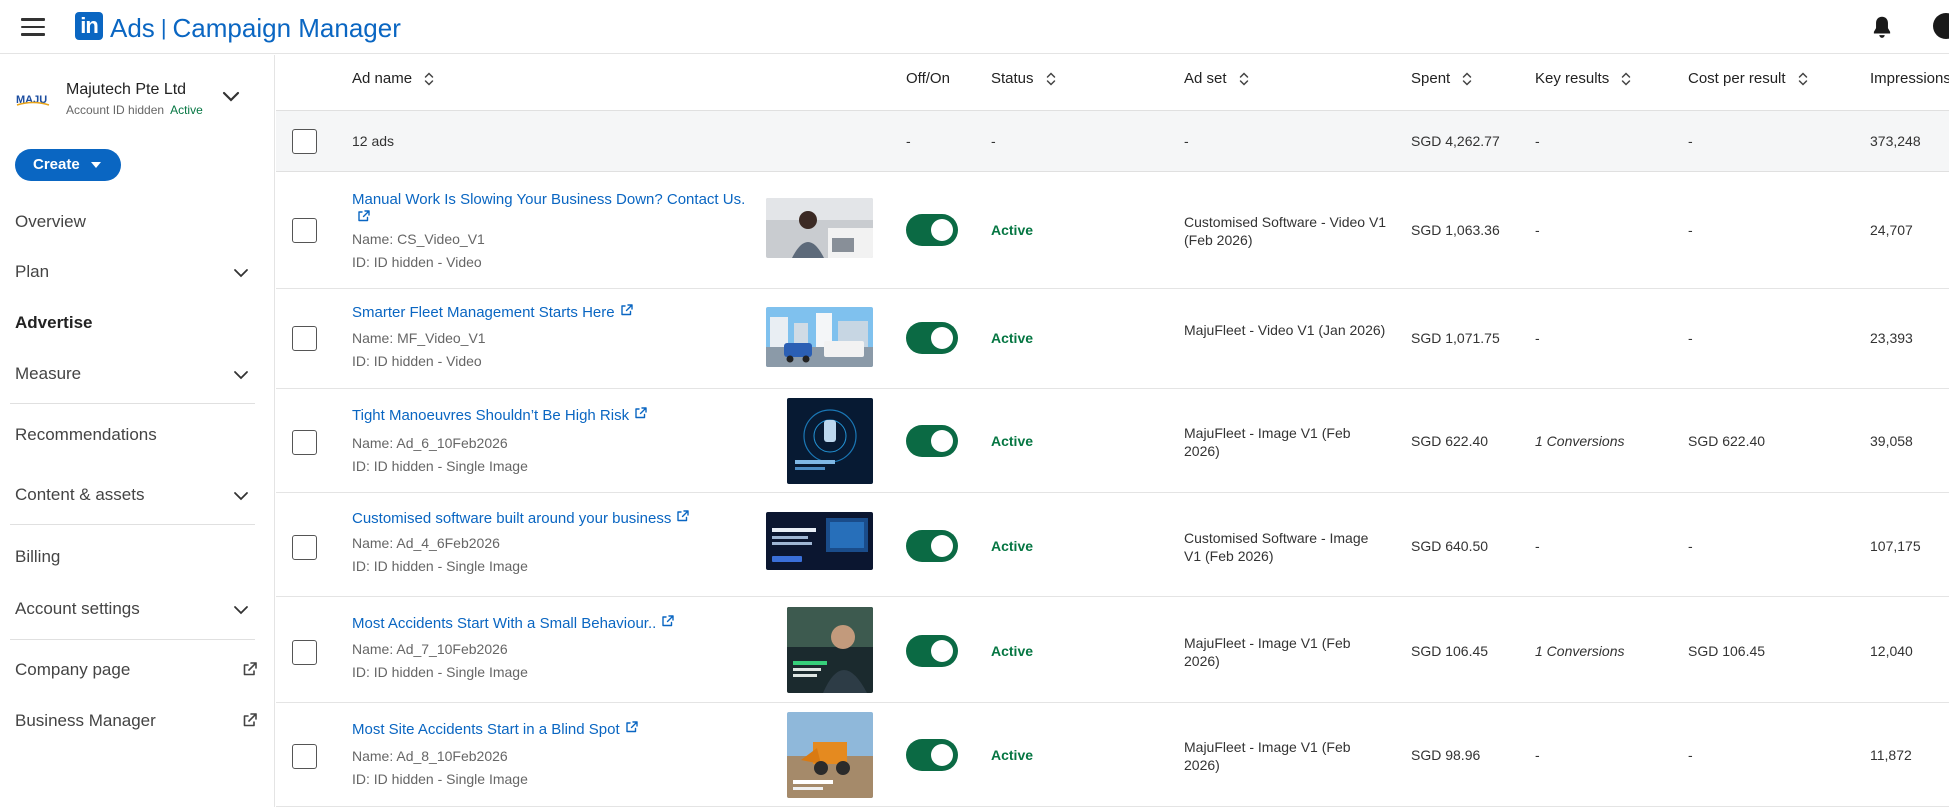 The height and width of the screenshot is (807, 1949). I want to click on summary-ad-count: 12 ads, so click(373, 141).